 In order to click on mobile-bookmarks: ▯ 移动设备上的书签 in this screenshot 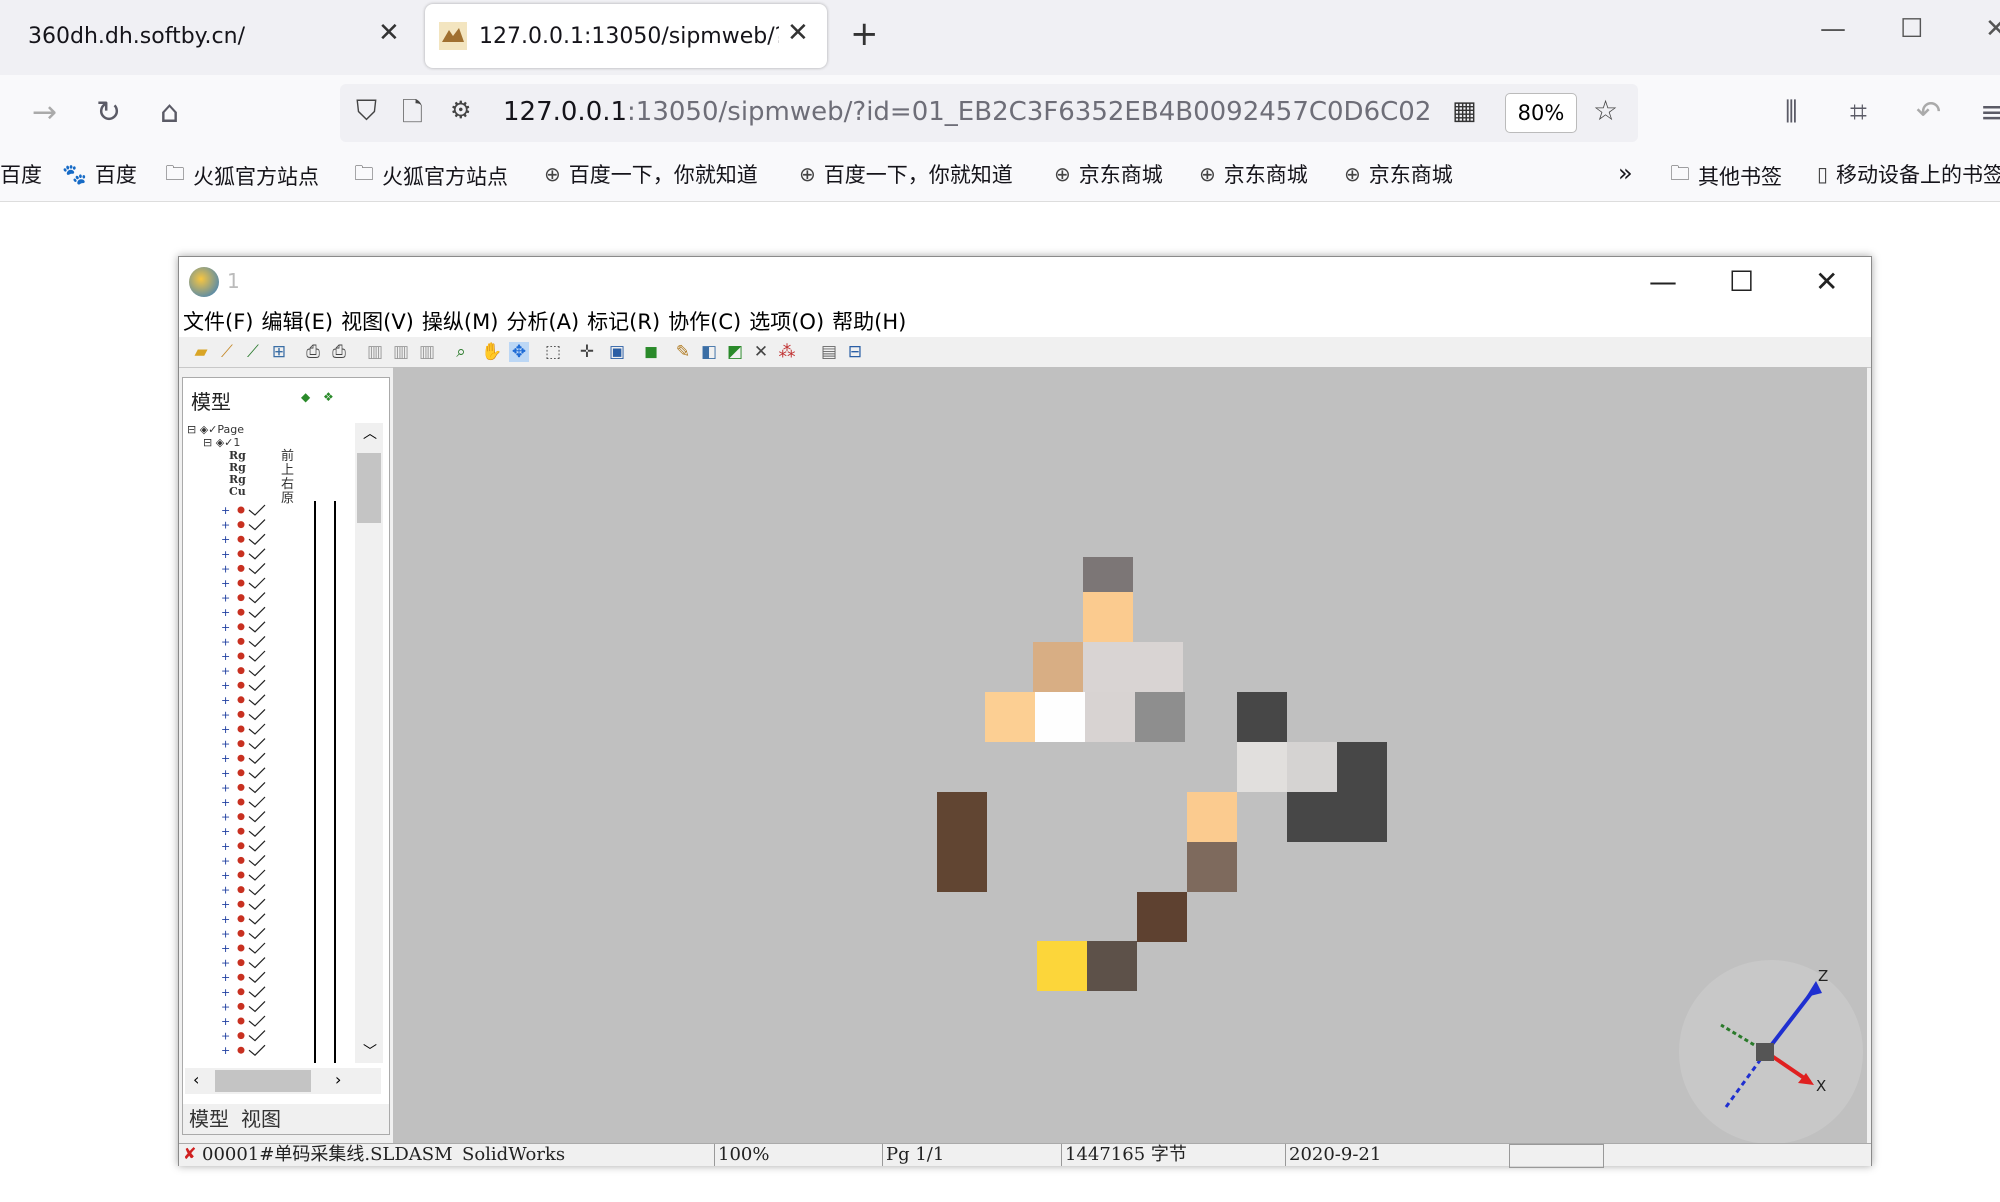, I will do `click(1908, 174)`.